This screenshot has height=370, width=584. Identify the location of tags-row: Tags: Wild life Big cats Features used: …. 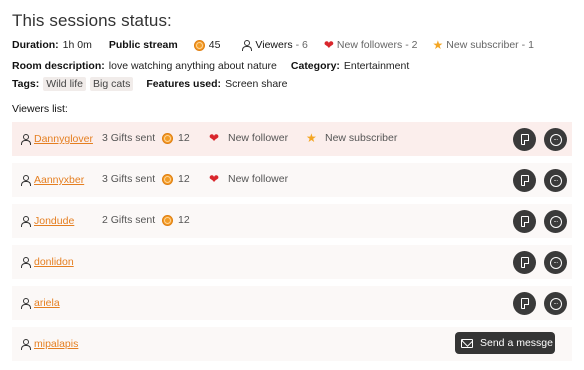
(150, 84).